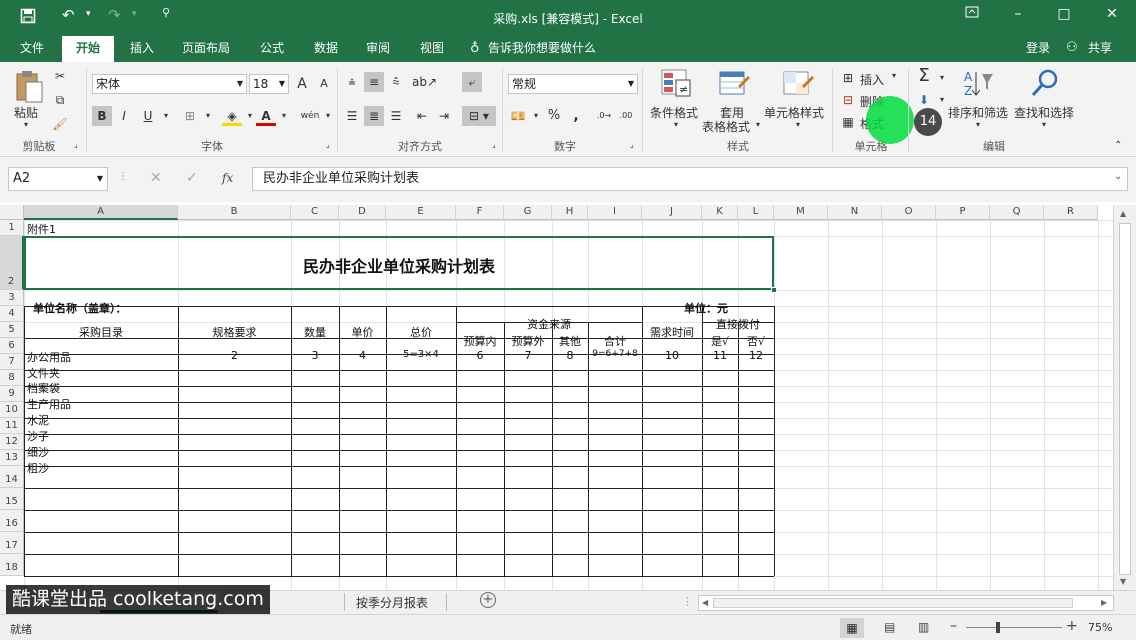 This screenshot has height=640, width=1136. What do you see at coordinates (352, 116) in the screenshot?
I see `align-left-icon: ☰` at bounding box center [352, 116].